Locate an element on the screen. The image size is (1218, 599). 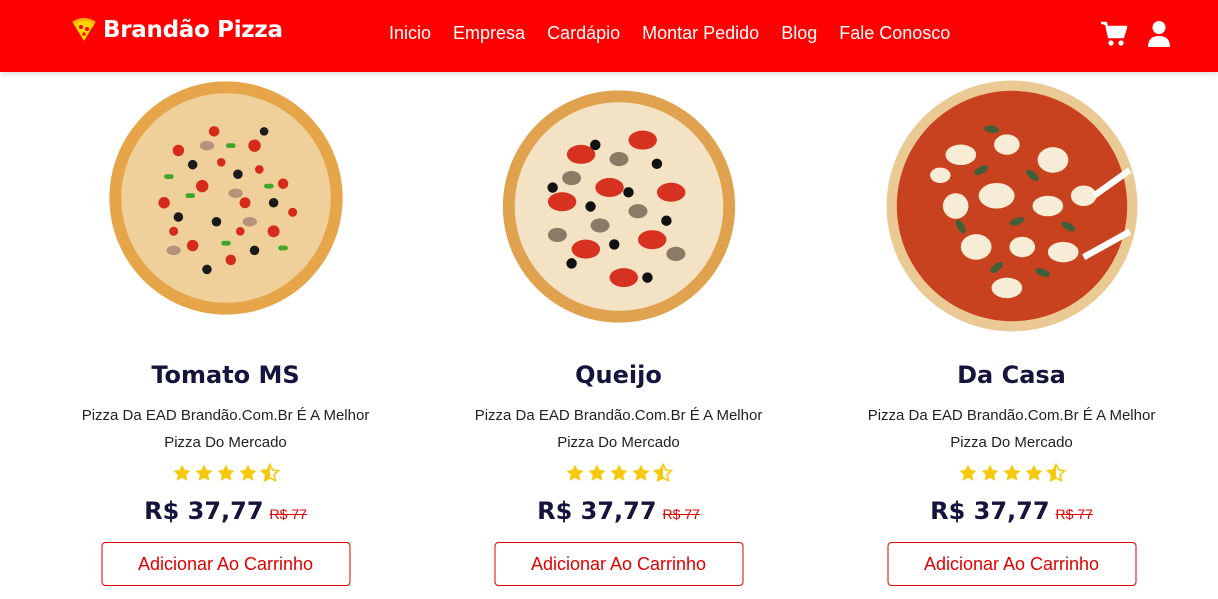
user-icon is located at coordinates (1159, 34).